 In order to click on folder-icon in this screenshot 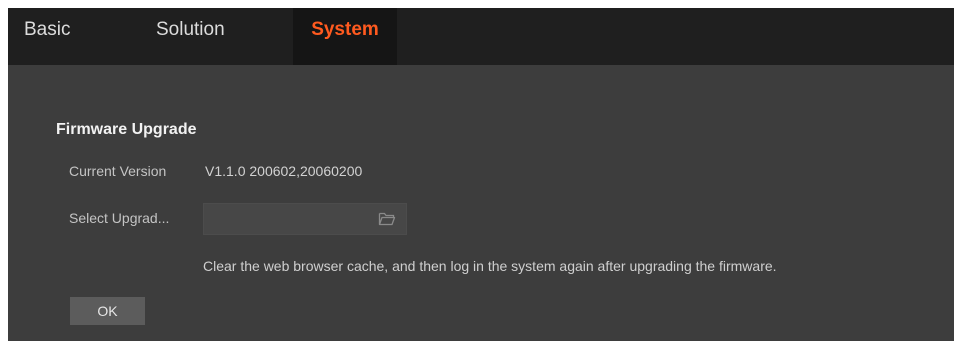, I will do `click(387, 219)`.